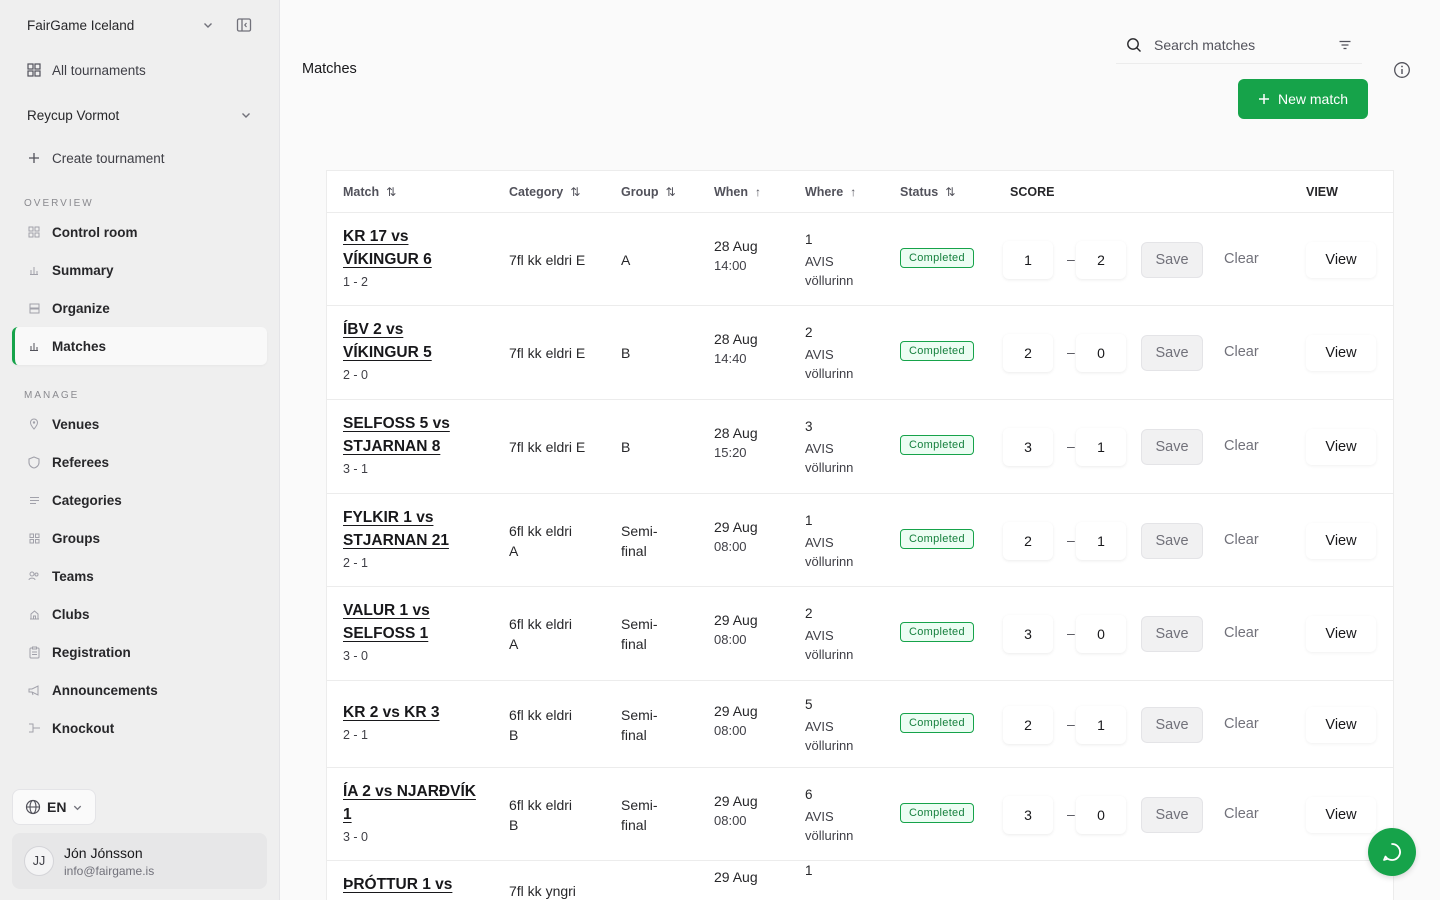 The height and width of the screenshot is (900, 1440). Describe the element at coordinates (418, 884) in the screenshot. I see `match-link: ÞRÓTTUR 1 vs` at that location.